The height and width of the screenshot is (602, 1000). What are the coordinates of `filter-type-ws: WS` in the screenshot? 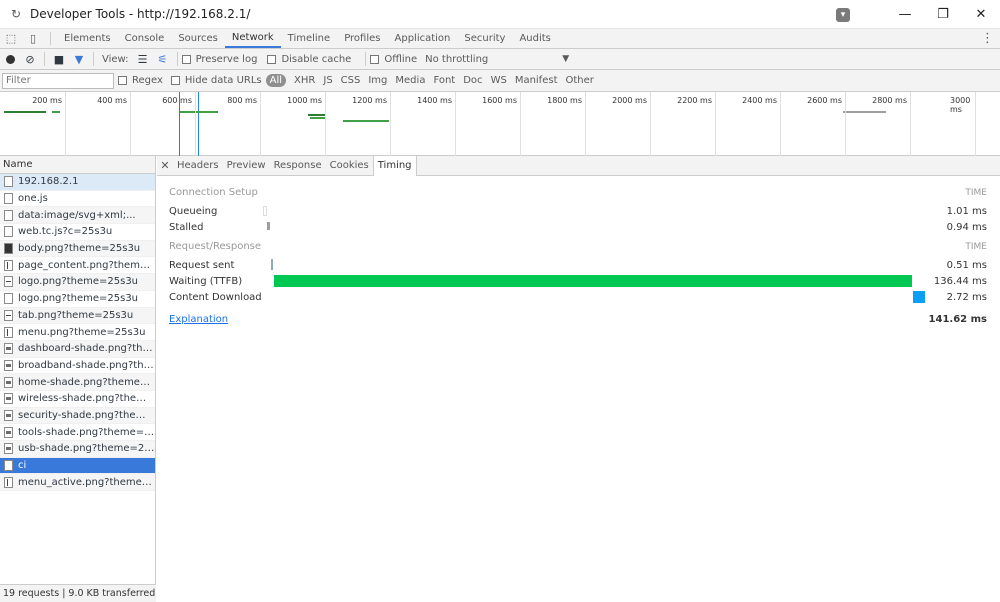 It's located at (499, 80).